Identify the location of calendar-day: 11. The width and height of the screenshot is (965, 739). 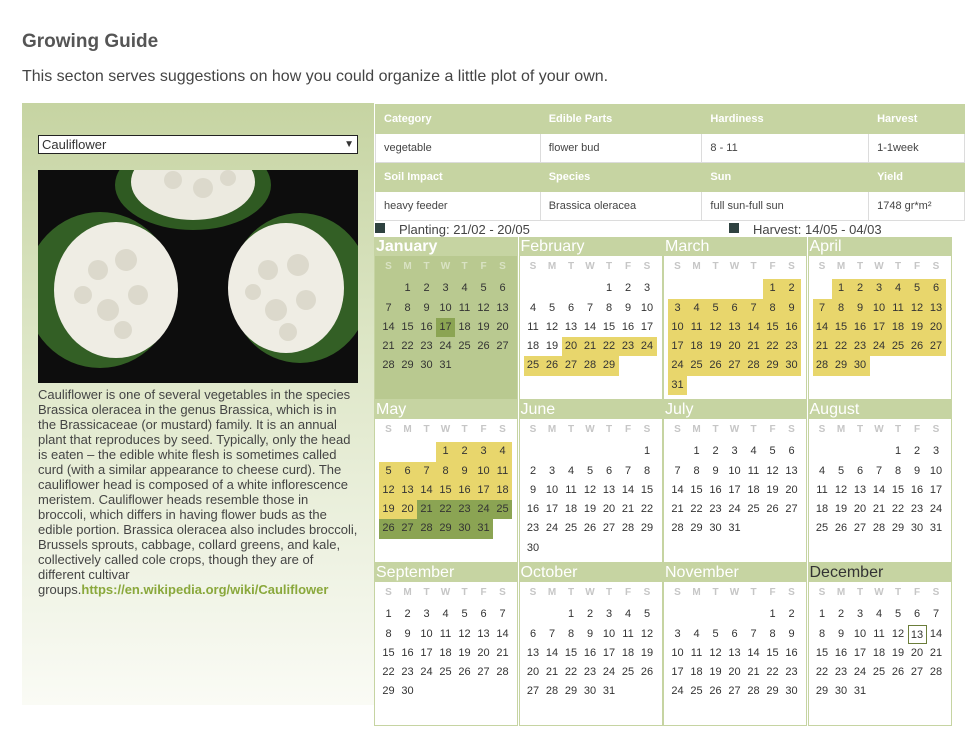
(533, 327).